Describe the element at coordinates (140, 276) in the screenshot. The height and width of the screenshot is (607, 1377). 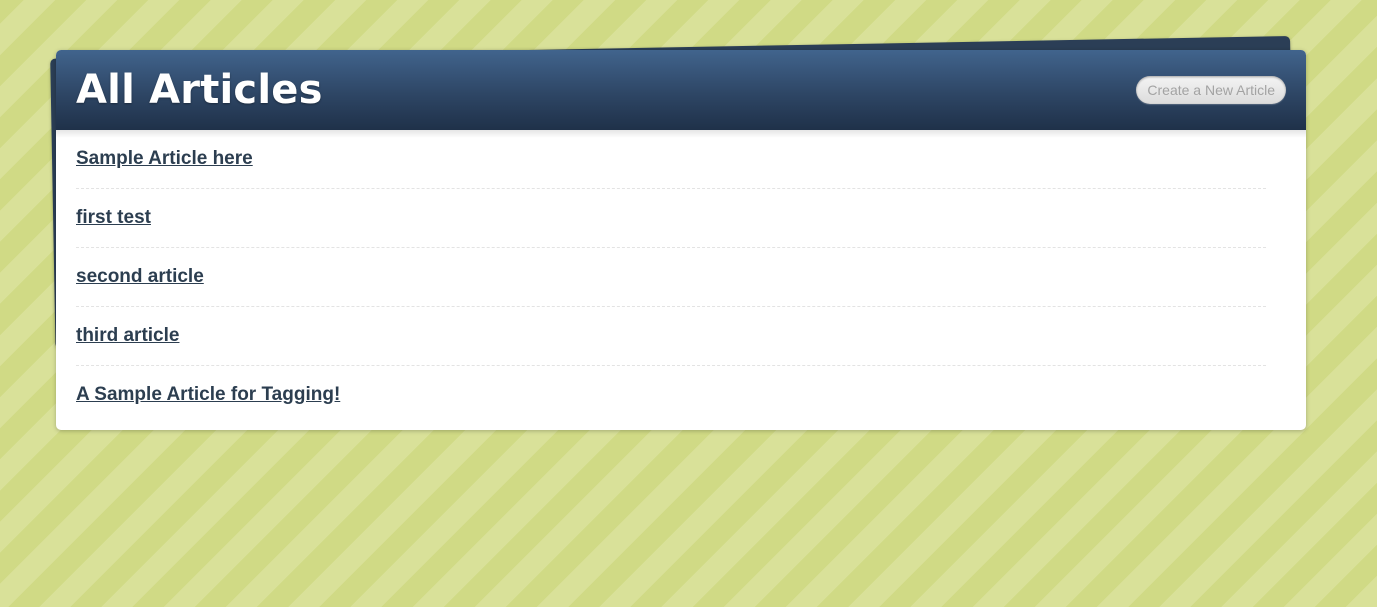
I see `article-link: second article` at that location.